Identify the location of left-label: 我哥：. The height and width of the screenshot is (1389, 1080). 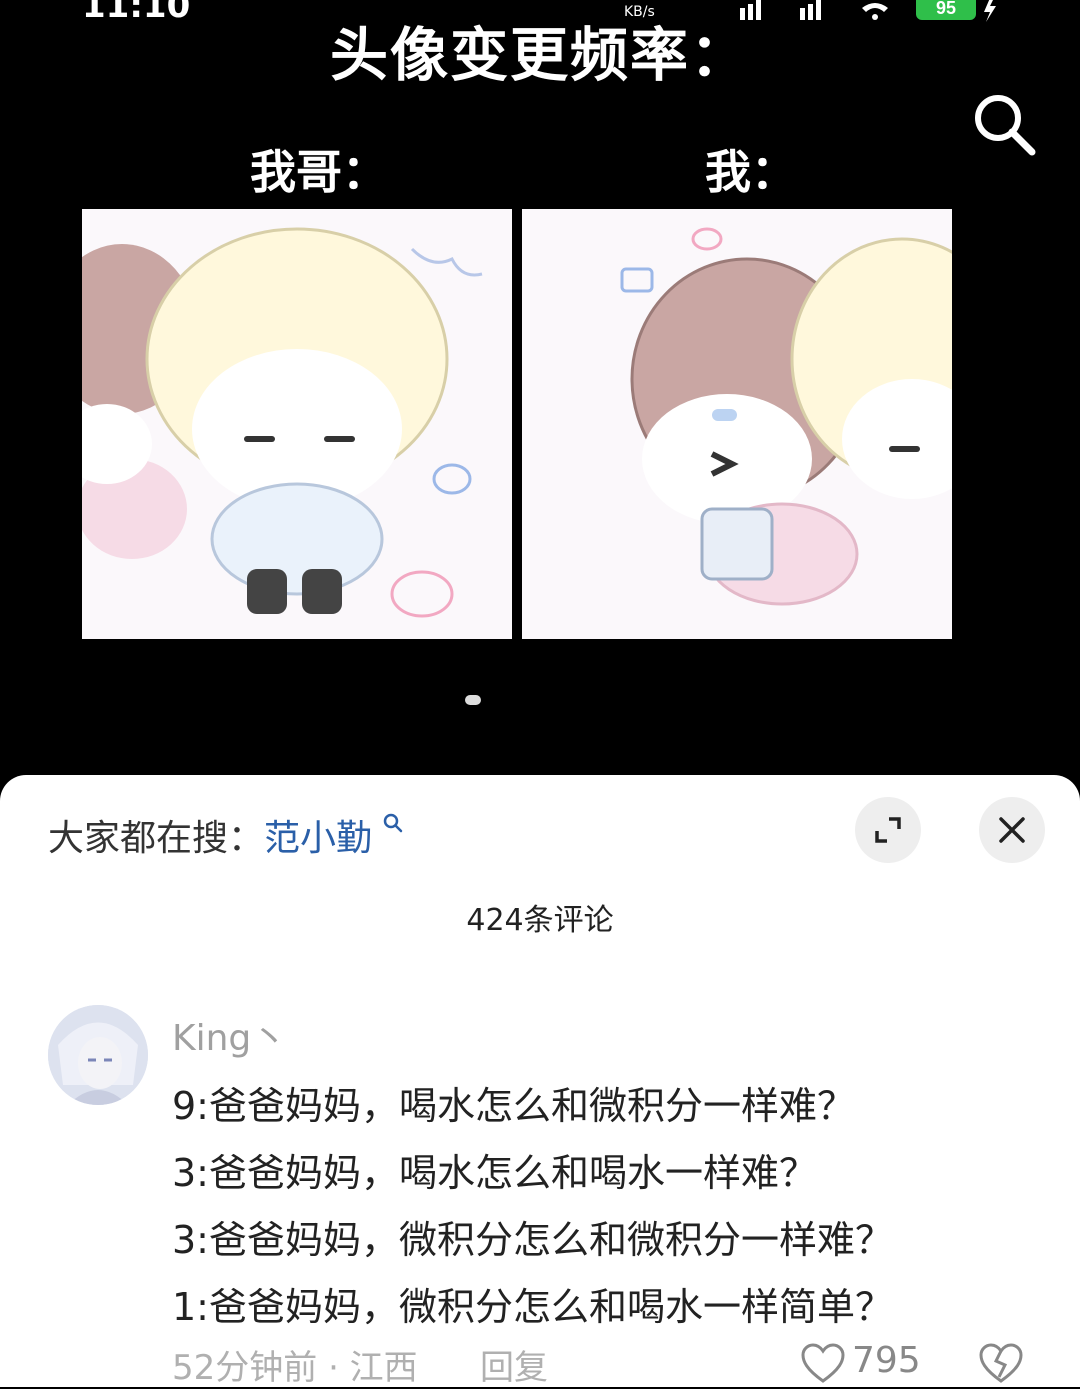
(319, 172).